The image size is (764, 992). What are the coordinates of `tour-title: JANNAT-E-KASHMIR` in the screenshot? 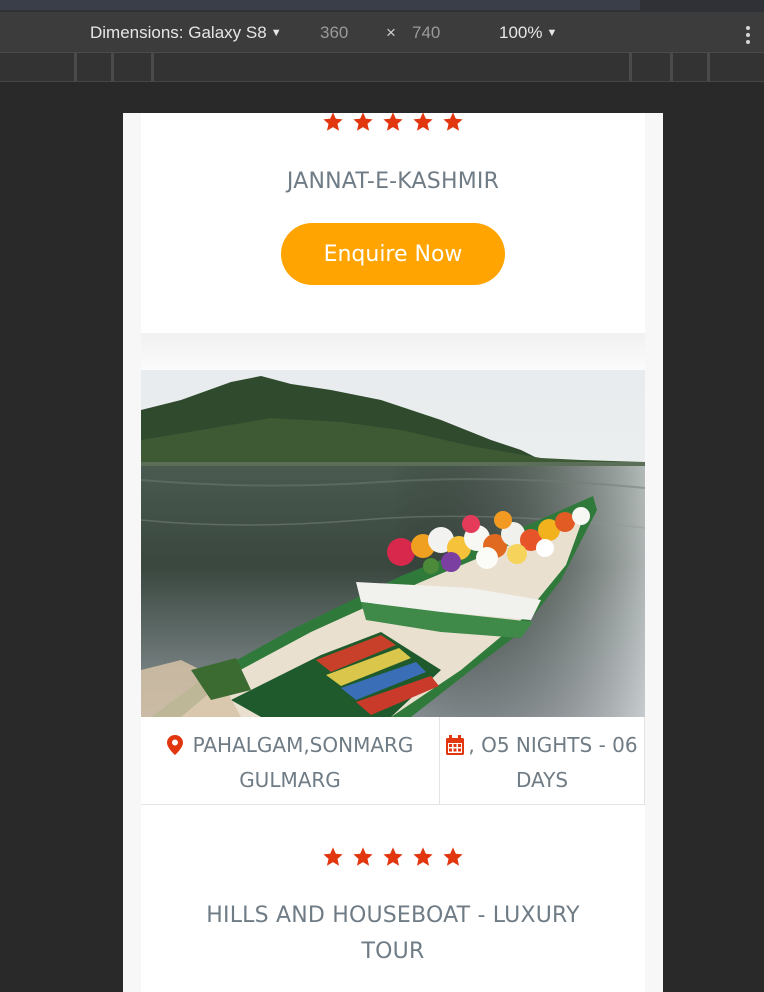 It's located at (393, 181).